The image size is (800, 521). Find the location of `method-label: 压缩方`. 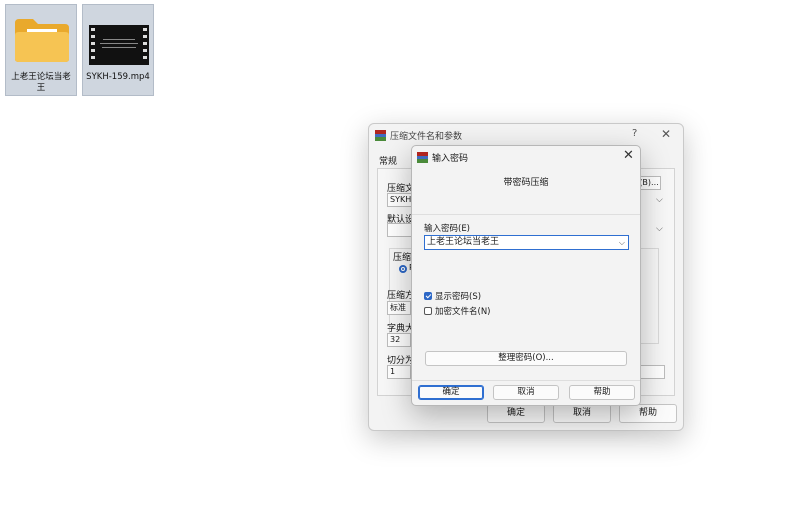

method-label: 压缩方 is located at coordinates (401, 296).